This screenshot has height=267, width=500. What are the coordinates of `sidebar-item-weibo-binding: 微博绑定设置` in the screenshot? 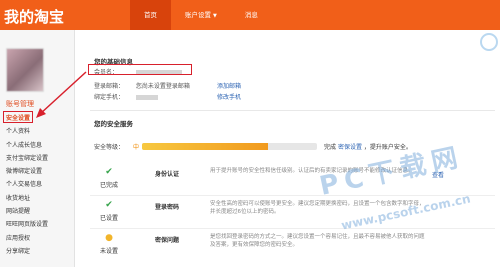 It's located at (27, 171).